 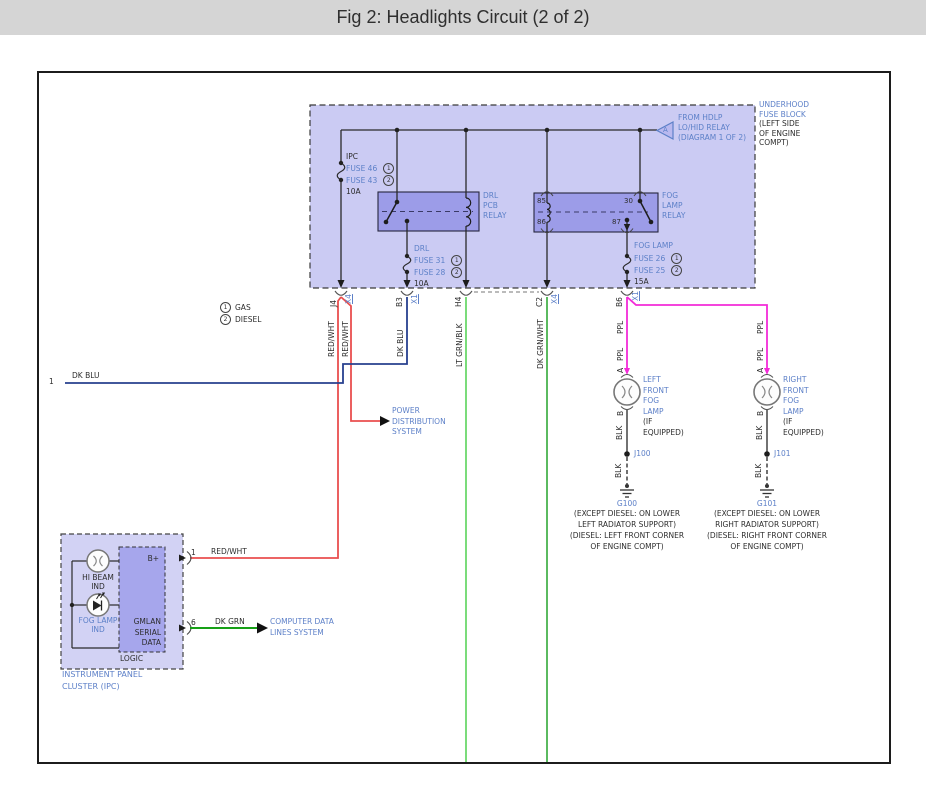 I want to click on ipc-pin1: 1, so click(x=193, y=552).